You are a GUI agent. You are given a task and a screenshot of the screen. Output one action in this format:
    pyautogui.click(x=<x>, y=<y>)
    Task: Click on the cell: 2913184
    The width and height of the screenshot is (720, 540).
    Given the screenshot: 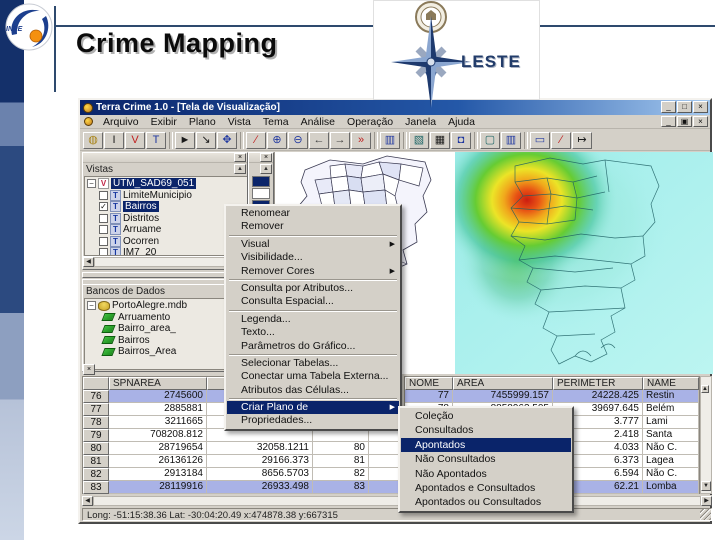 What is the action you would take?
    pyautogui.click(x=158, y=474)
    